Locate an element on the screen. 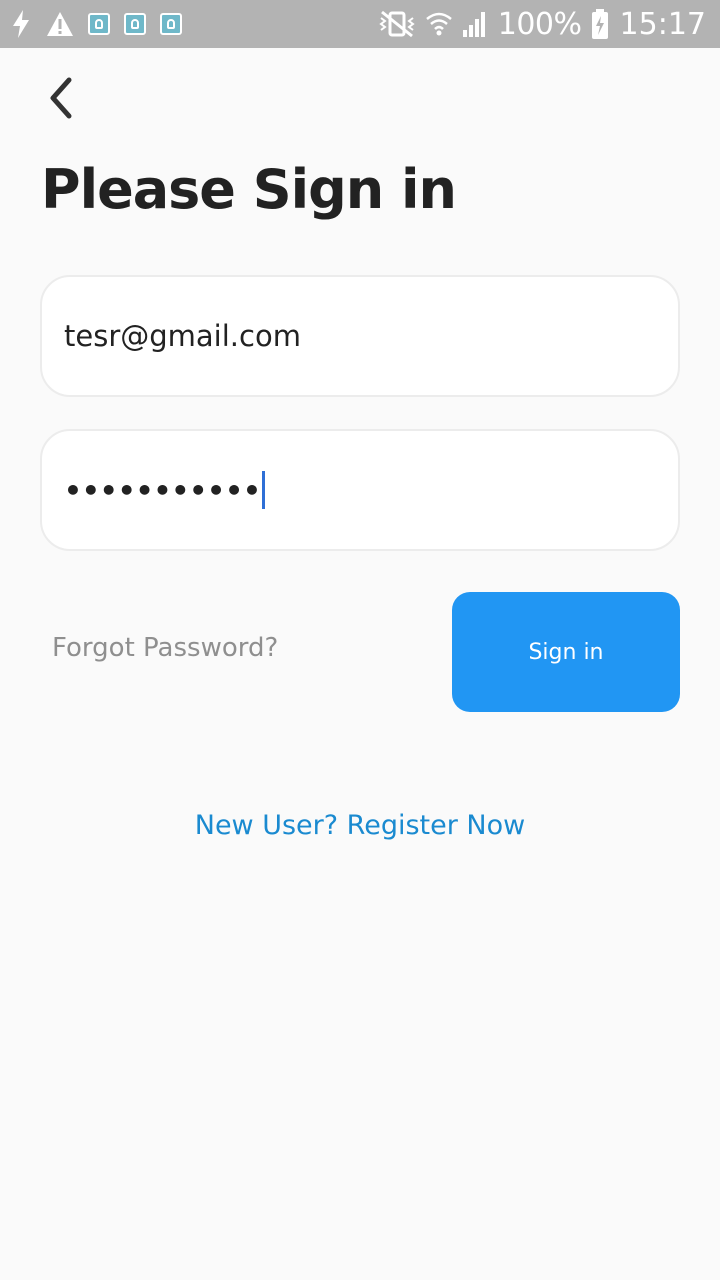 This screenshot has height=1280, width=720. notification-icons is located at coordinates (103, 24).